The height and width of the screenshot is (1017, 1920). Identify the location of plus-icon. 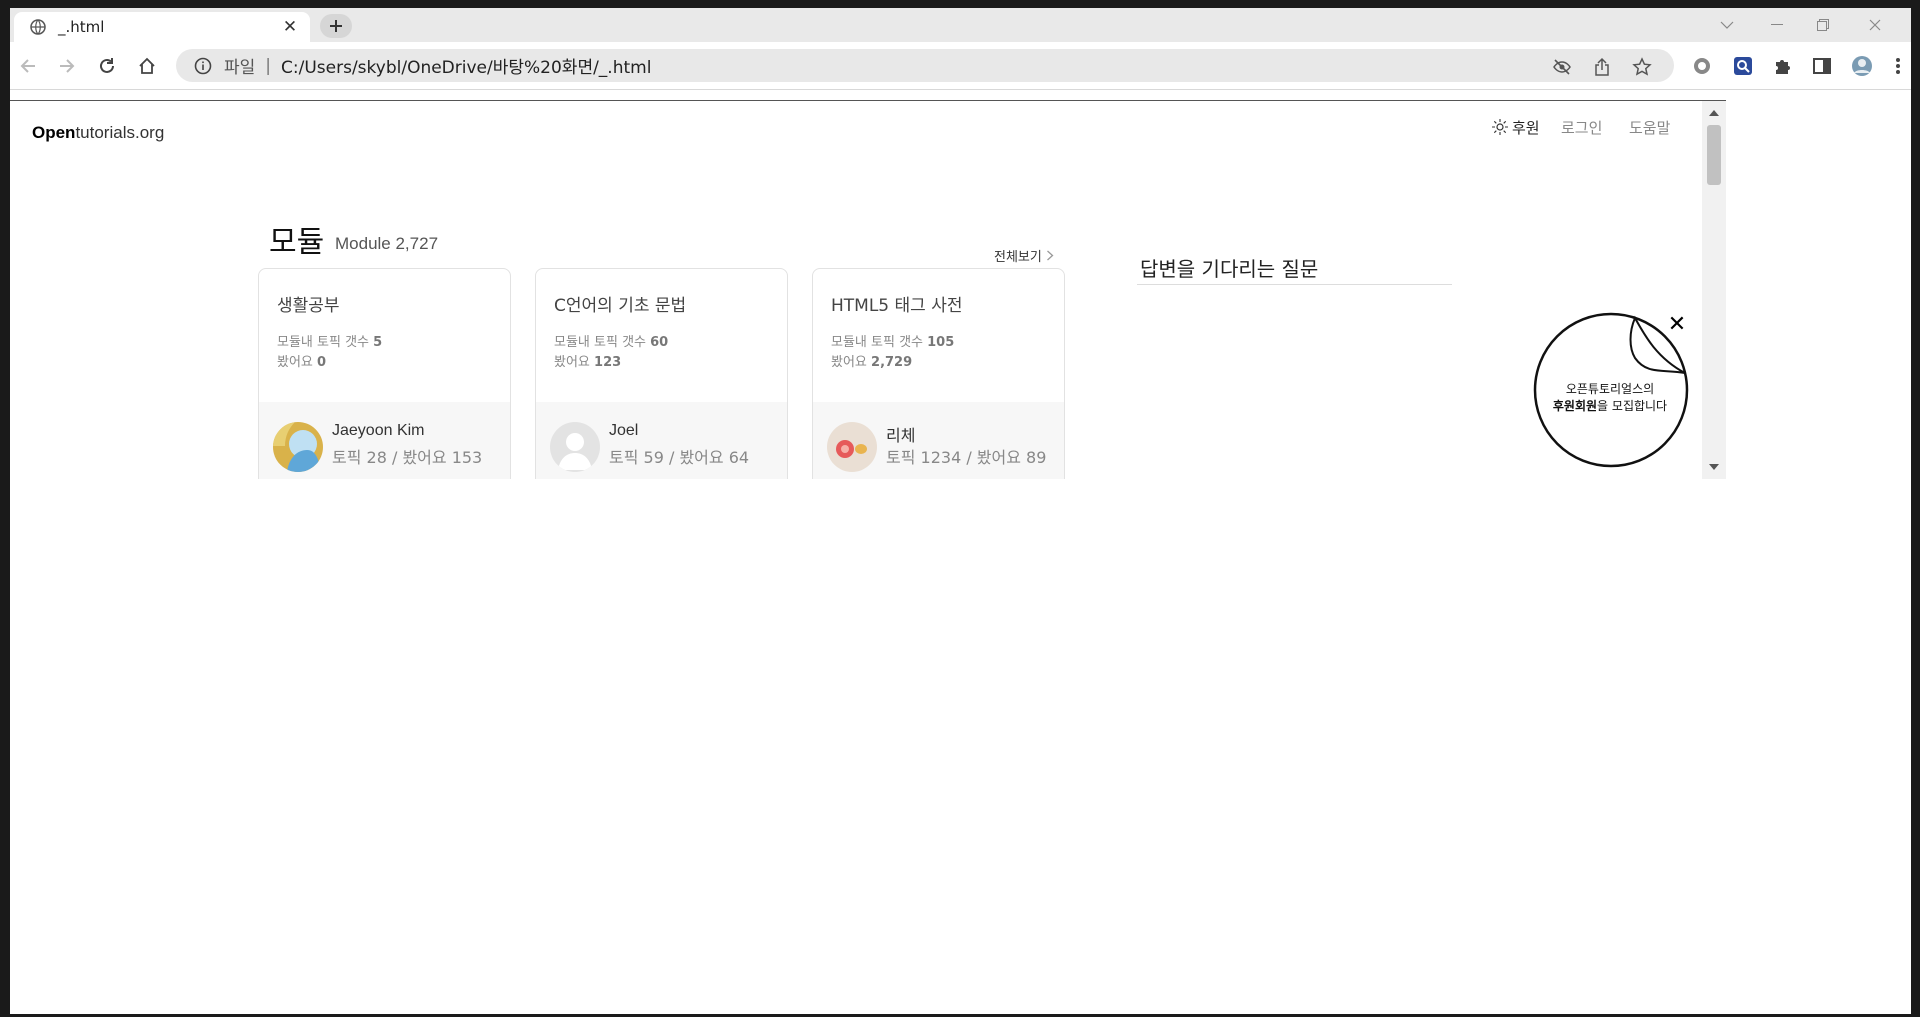
(336, 26).